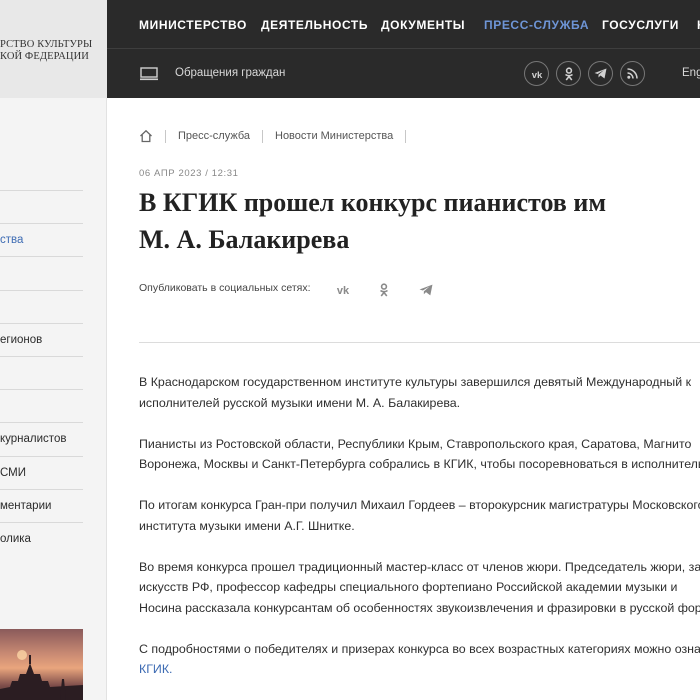  What do you see at coordinates (41, 472) in the screenshot?
I see `sidebar-item: СМИ` at bounding box center [41, 472].